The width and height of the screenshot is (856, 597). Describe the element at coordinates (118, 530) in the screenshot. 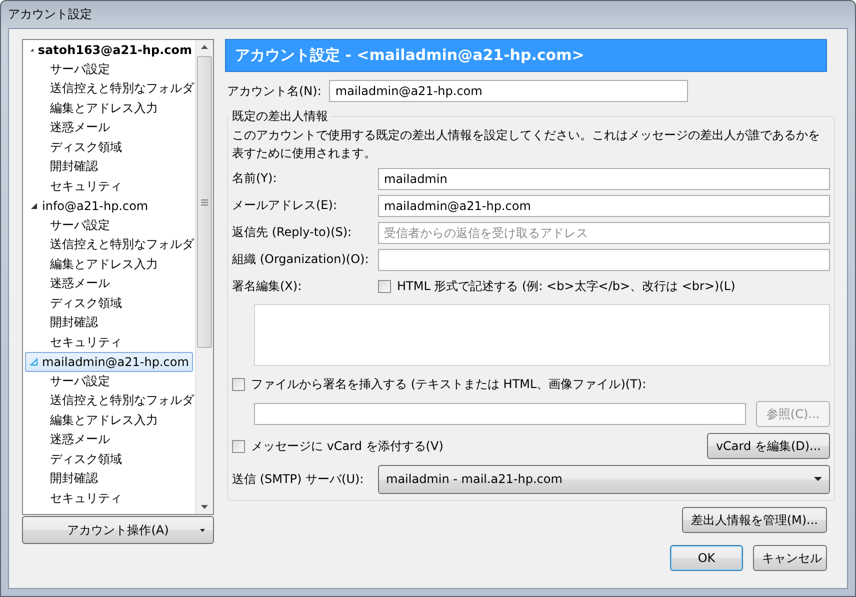

I see `account-actions-button: アカウント操作(A)` at that location.